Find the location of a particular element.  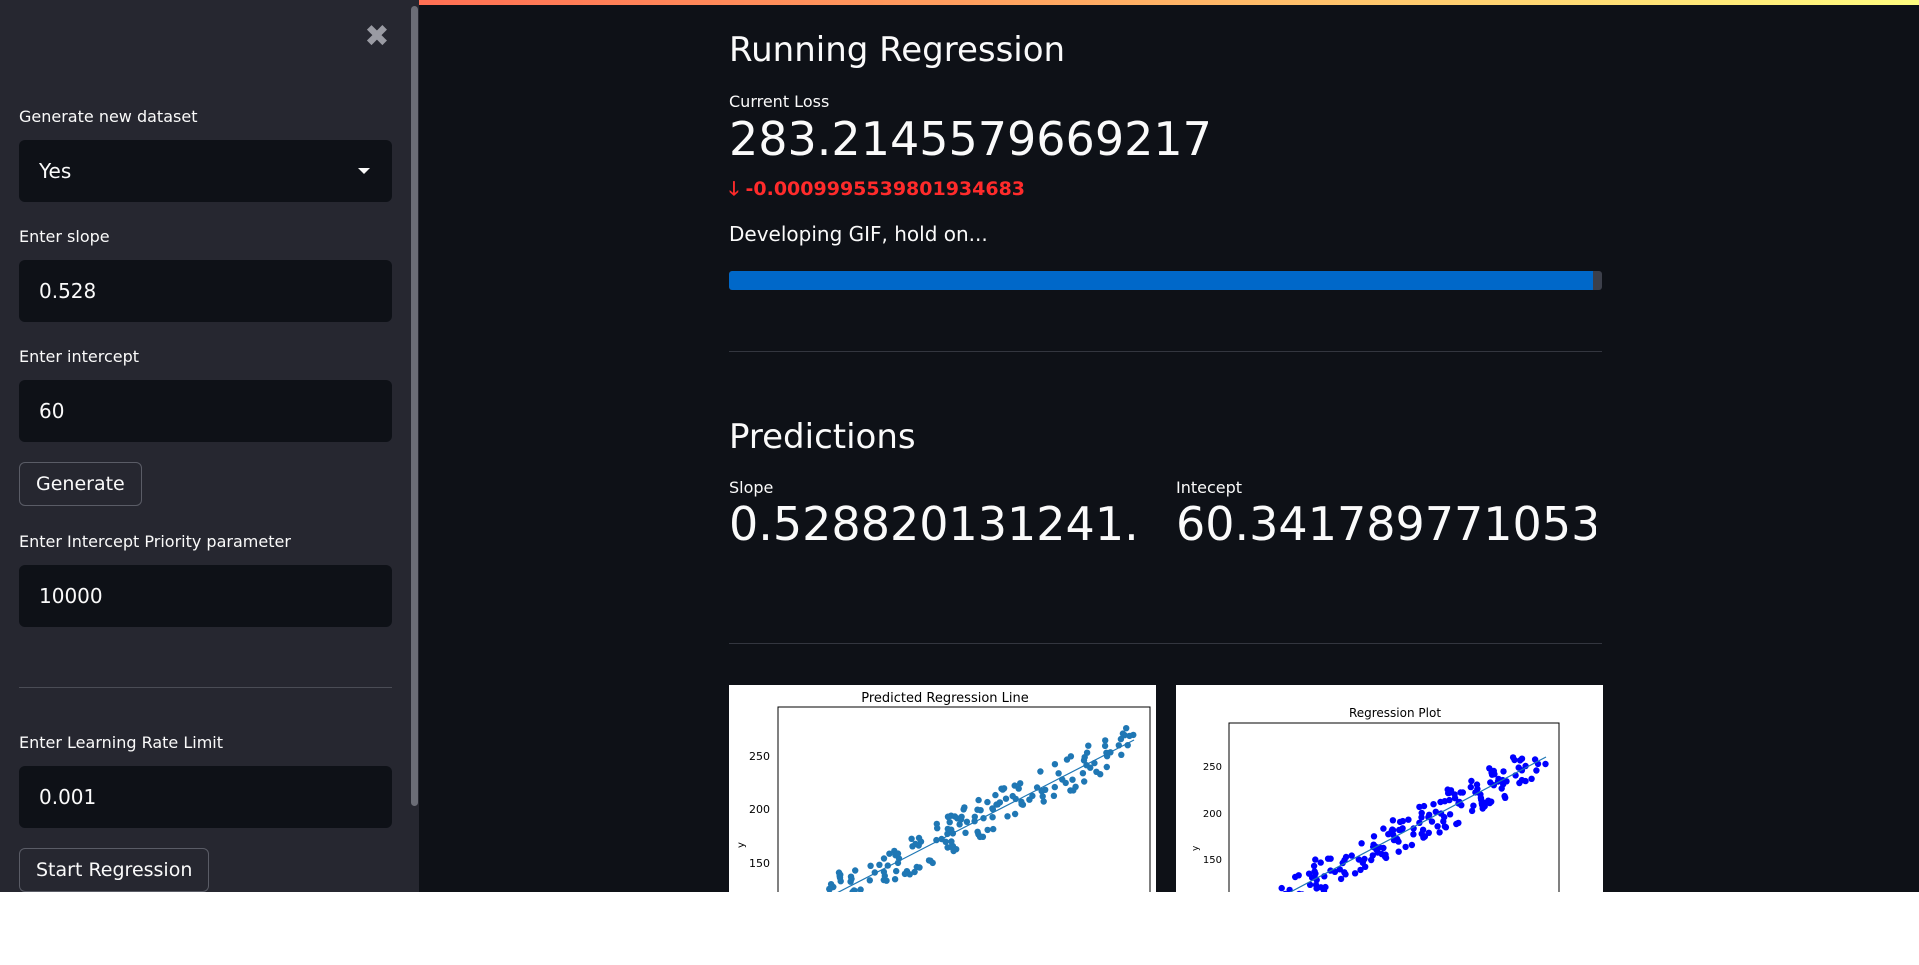

slope-input: 0.528 is located at coordinates (205, 291).